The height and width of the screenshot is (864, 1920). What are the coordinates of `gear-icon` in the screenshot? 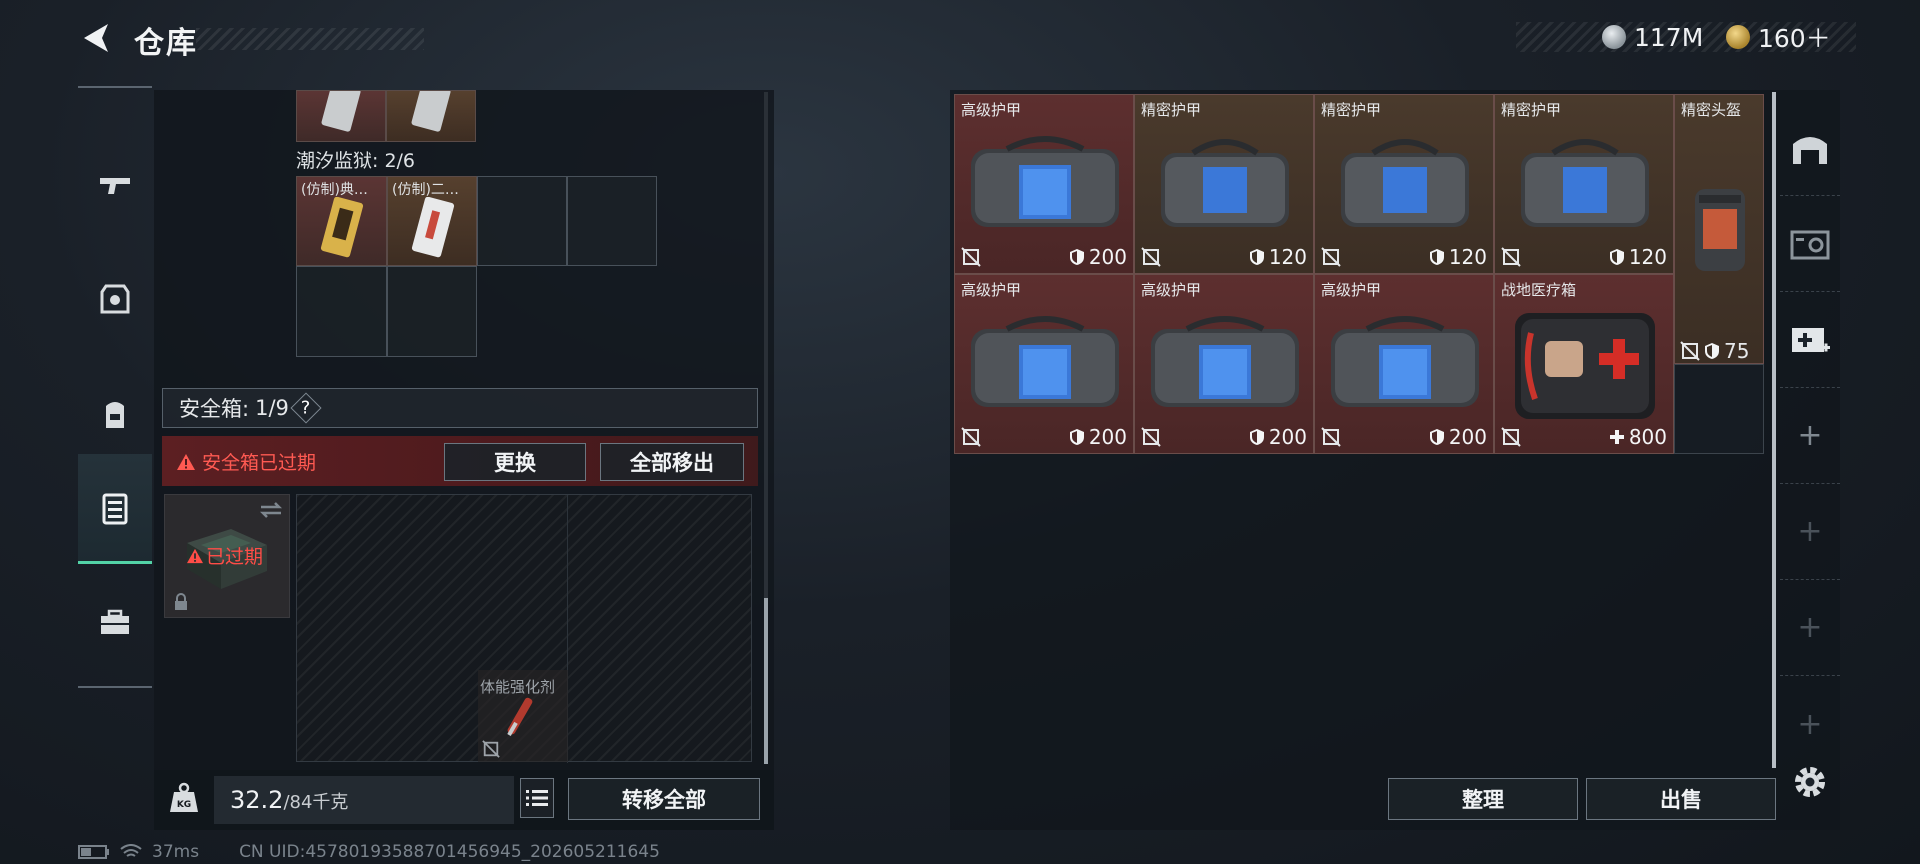 It's located at (1810, 782).